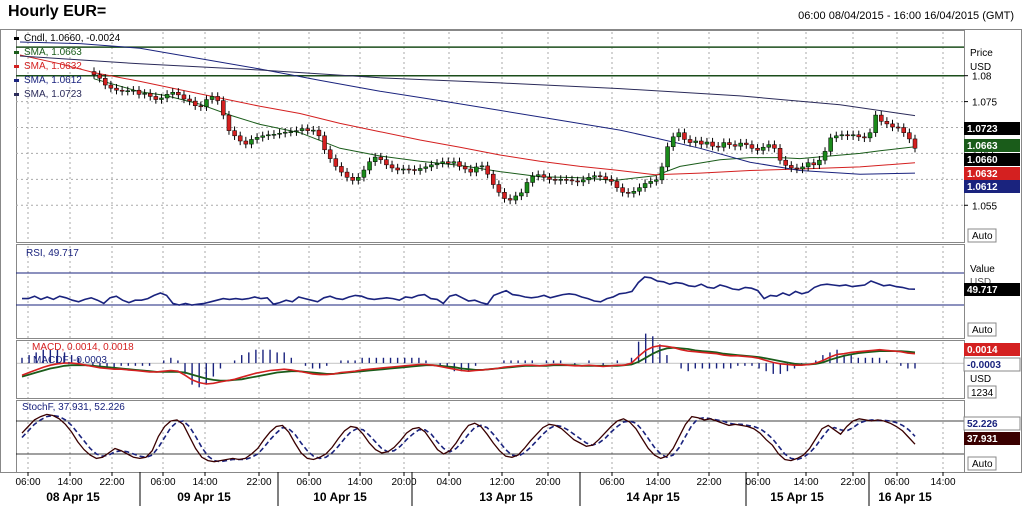 Image resolution: width=1022 pixels, height=524 pixels. What do you see at coordinates (992, 128) in the screenshot?
I see `price-value-tag: 1.0723` at bounding box center [992, 128].